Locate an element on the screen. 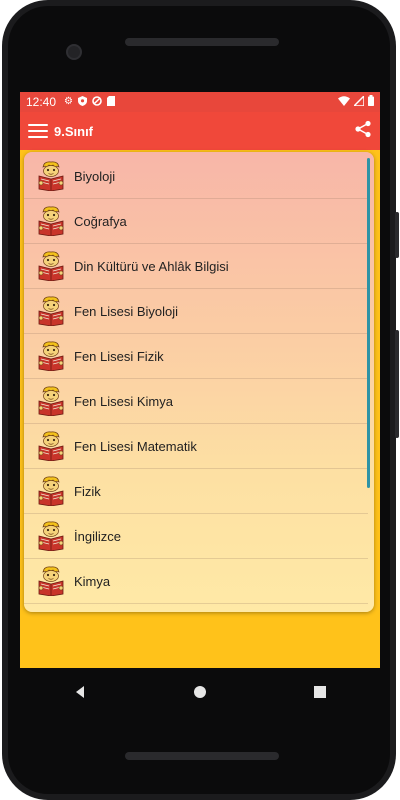 This screenshot has height=800, width=400. home-icon is located at coordinates (200, 692).